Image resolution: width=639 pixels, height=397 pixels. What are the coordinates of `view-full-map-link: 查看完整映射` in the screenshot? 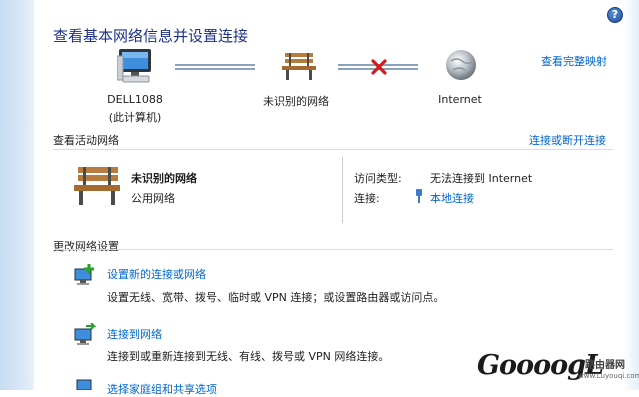 It's located at (574, 61).